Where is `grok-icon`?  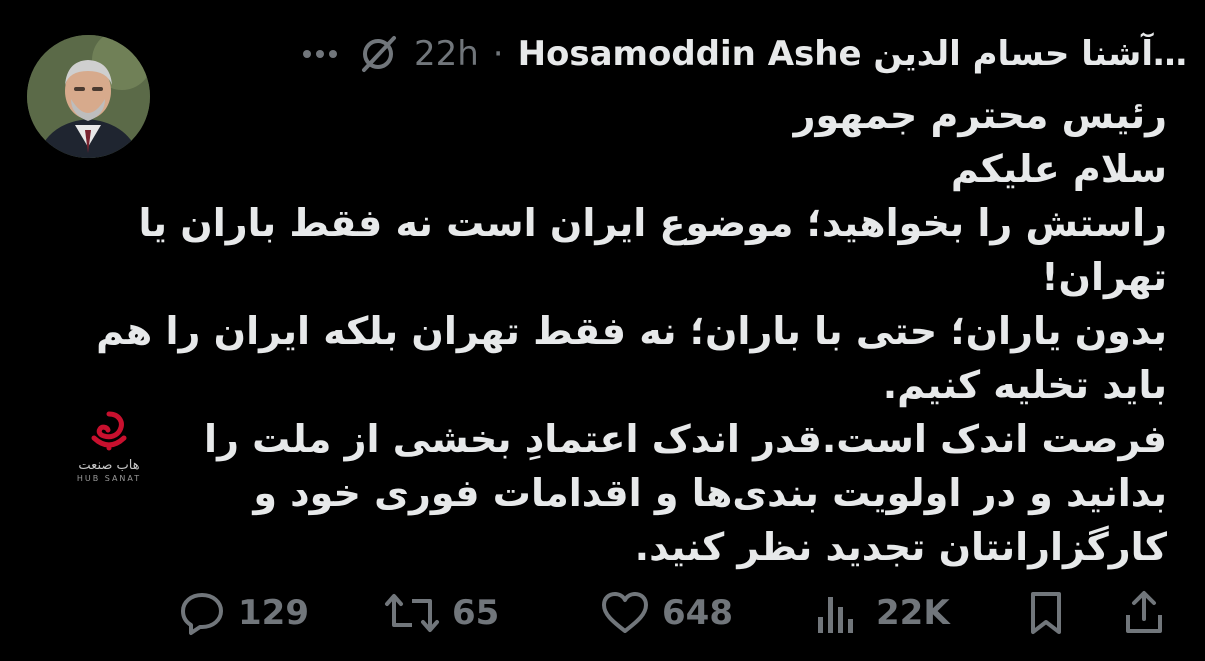 grok-icon is located at coordinates (378, 54).